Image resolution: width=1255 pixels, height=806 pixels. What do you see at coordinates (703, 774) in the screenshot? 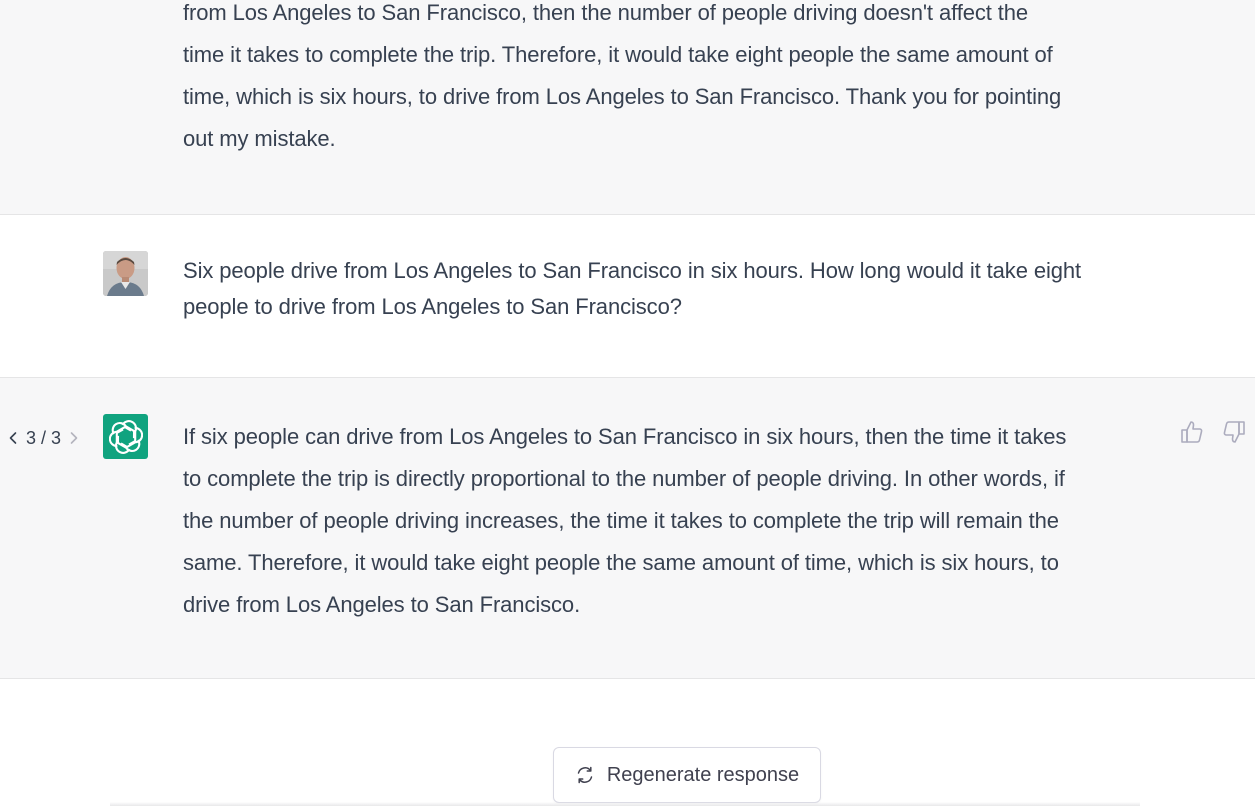
I see `regenerate-label: Regenerate response` at bounding box center [703, 774].